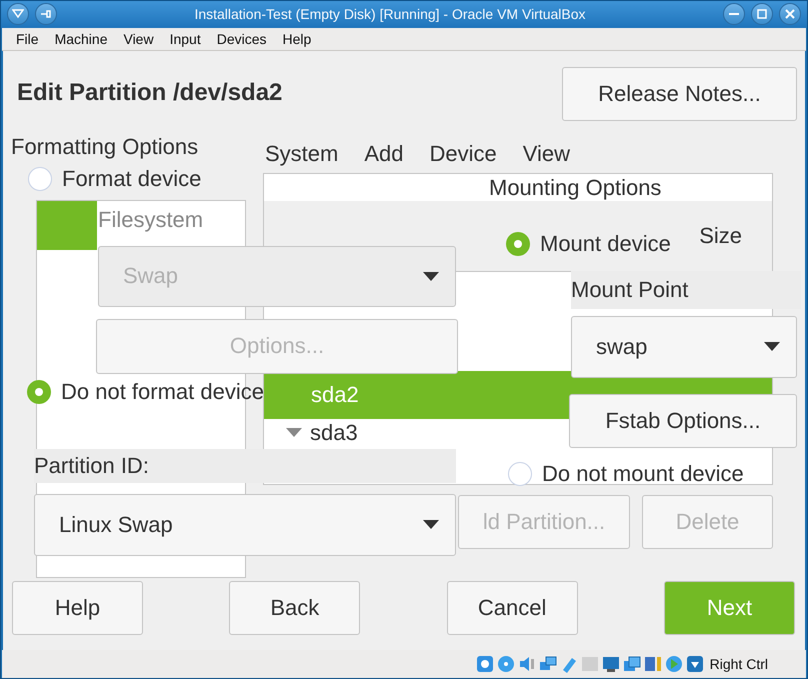 This screenshot has height=679, width=808. Describe the element at coordinates (132, 179) in the screenshot. I see `radio-label: Format device` at that location.